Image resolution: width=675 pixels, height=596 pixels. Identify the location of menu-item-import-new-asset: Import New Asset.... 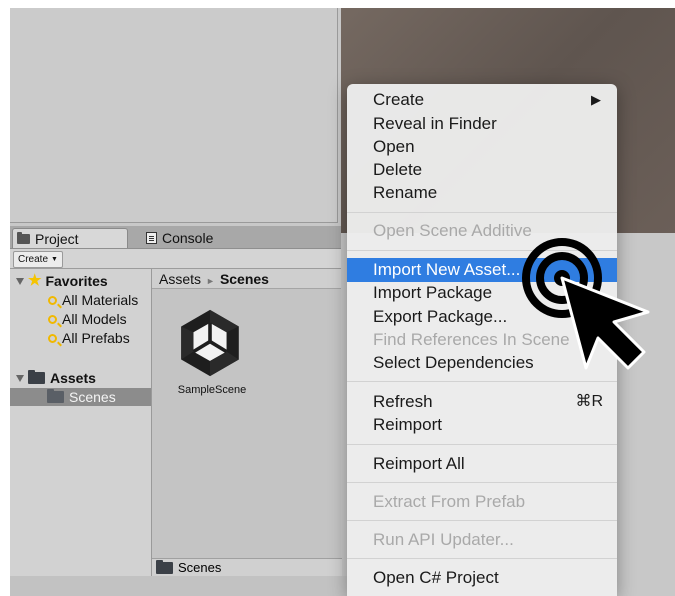
(482, 270).